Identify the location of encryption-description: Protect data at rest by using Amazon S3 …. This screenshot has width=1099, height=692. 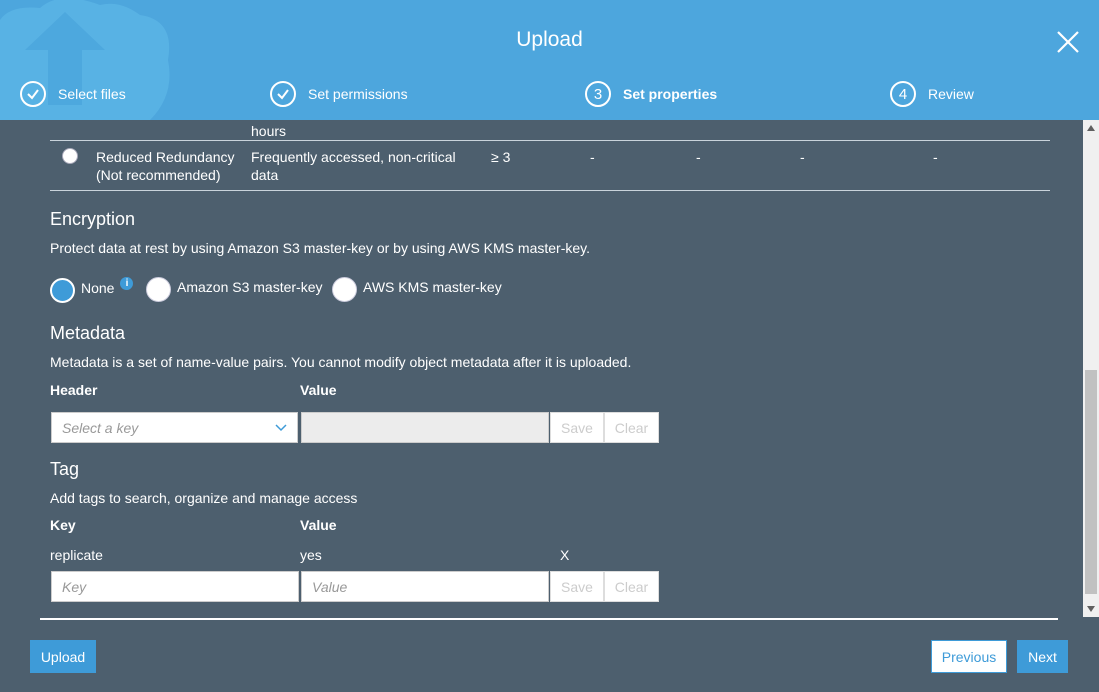
(320, 248).